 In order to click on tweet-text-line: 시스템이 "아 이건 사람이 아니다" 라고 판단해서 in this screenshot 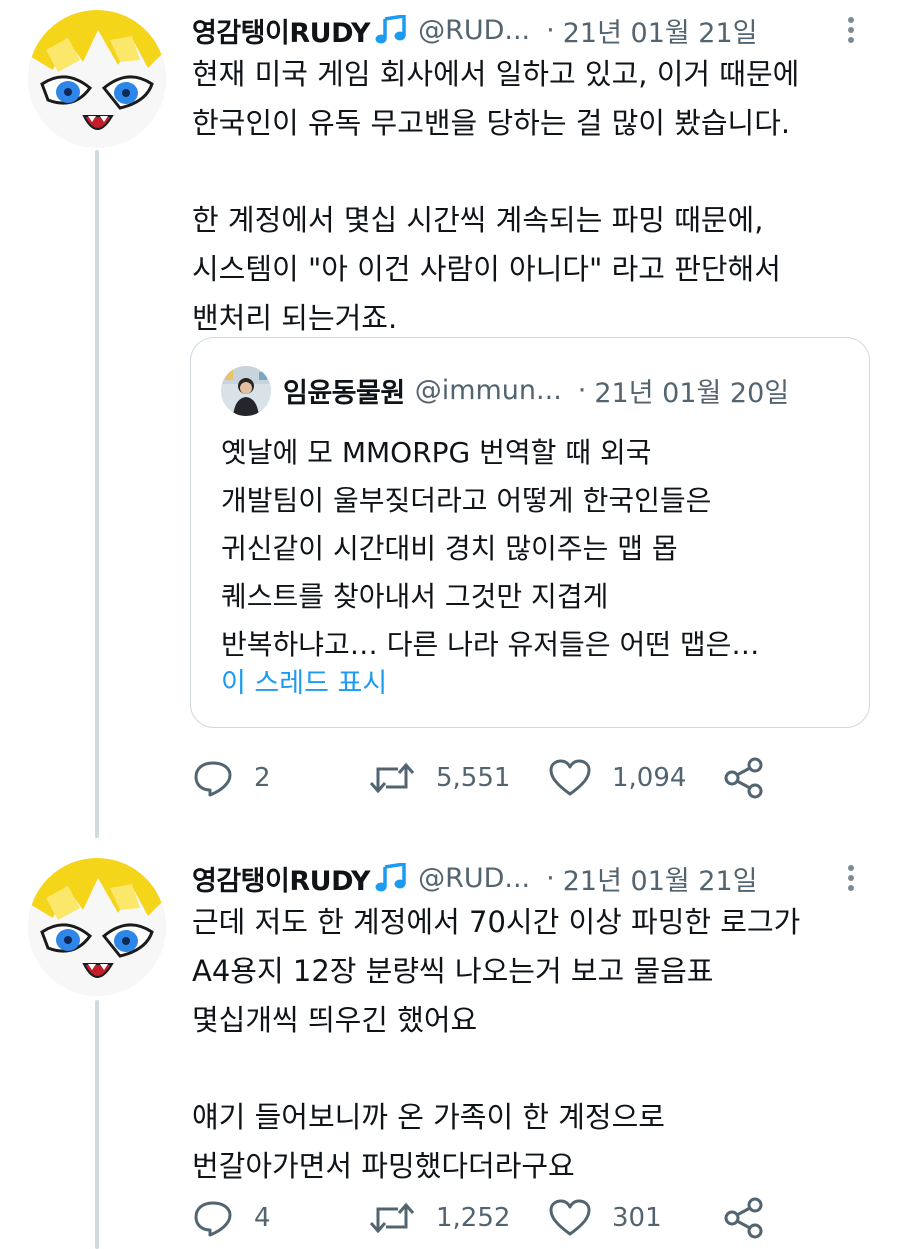, I will do `click(486, 269)`.